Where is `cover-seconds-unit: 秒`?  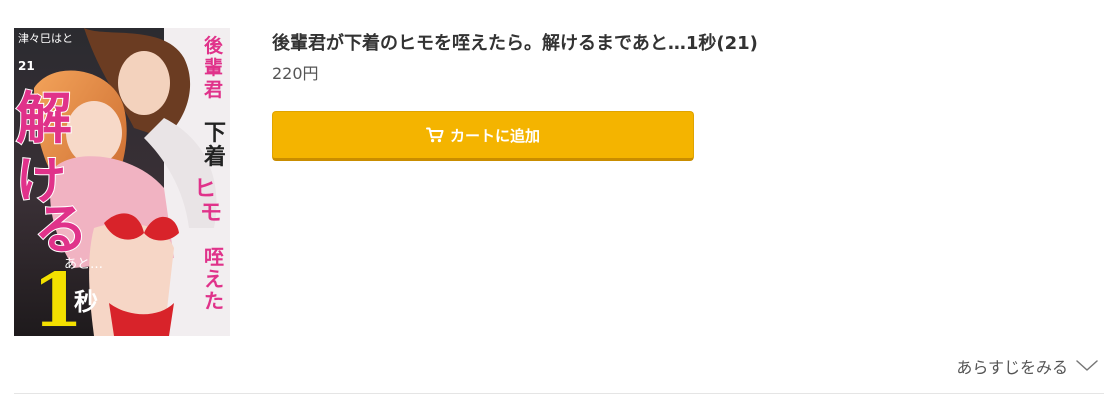
cover-seconds-unit: 秒 is located at coordinates (86, 301).